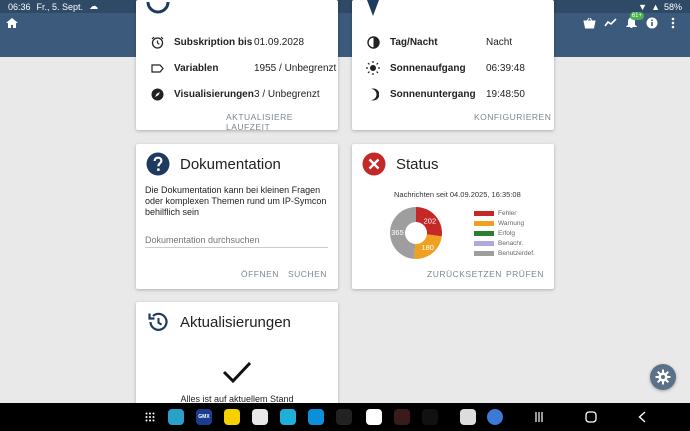  Describe the element at coordinates (468, 417) in the screenshot. I see `home-screen-app-icon` at that location.